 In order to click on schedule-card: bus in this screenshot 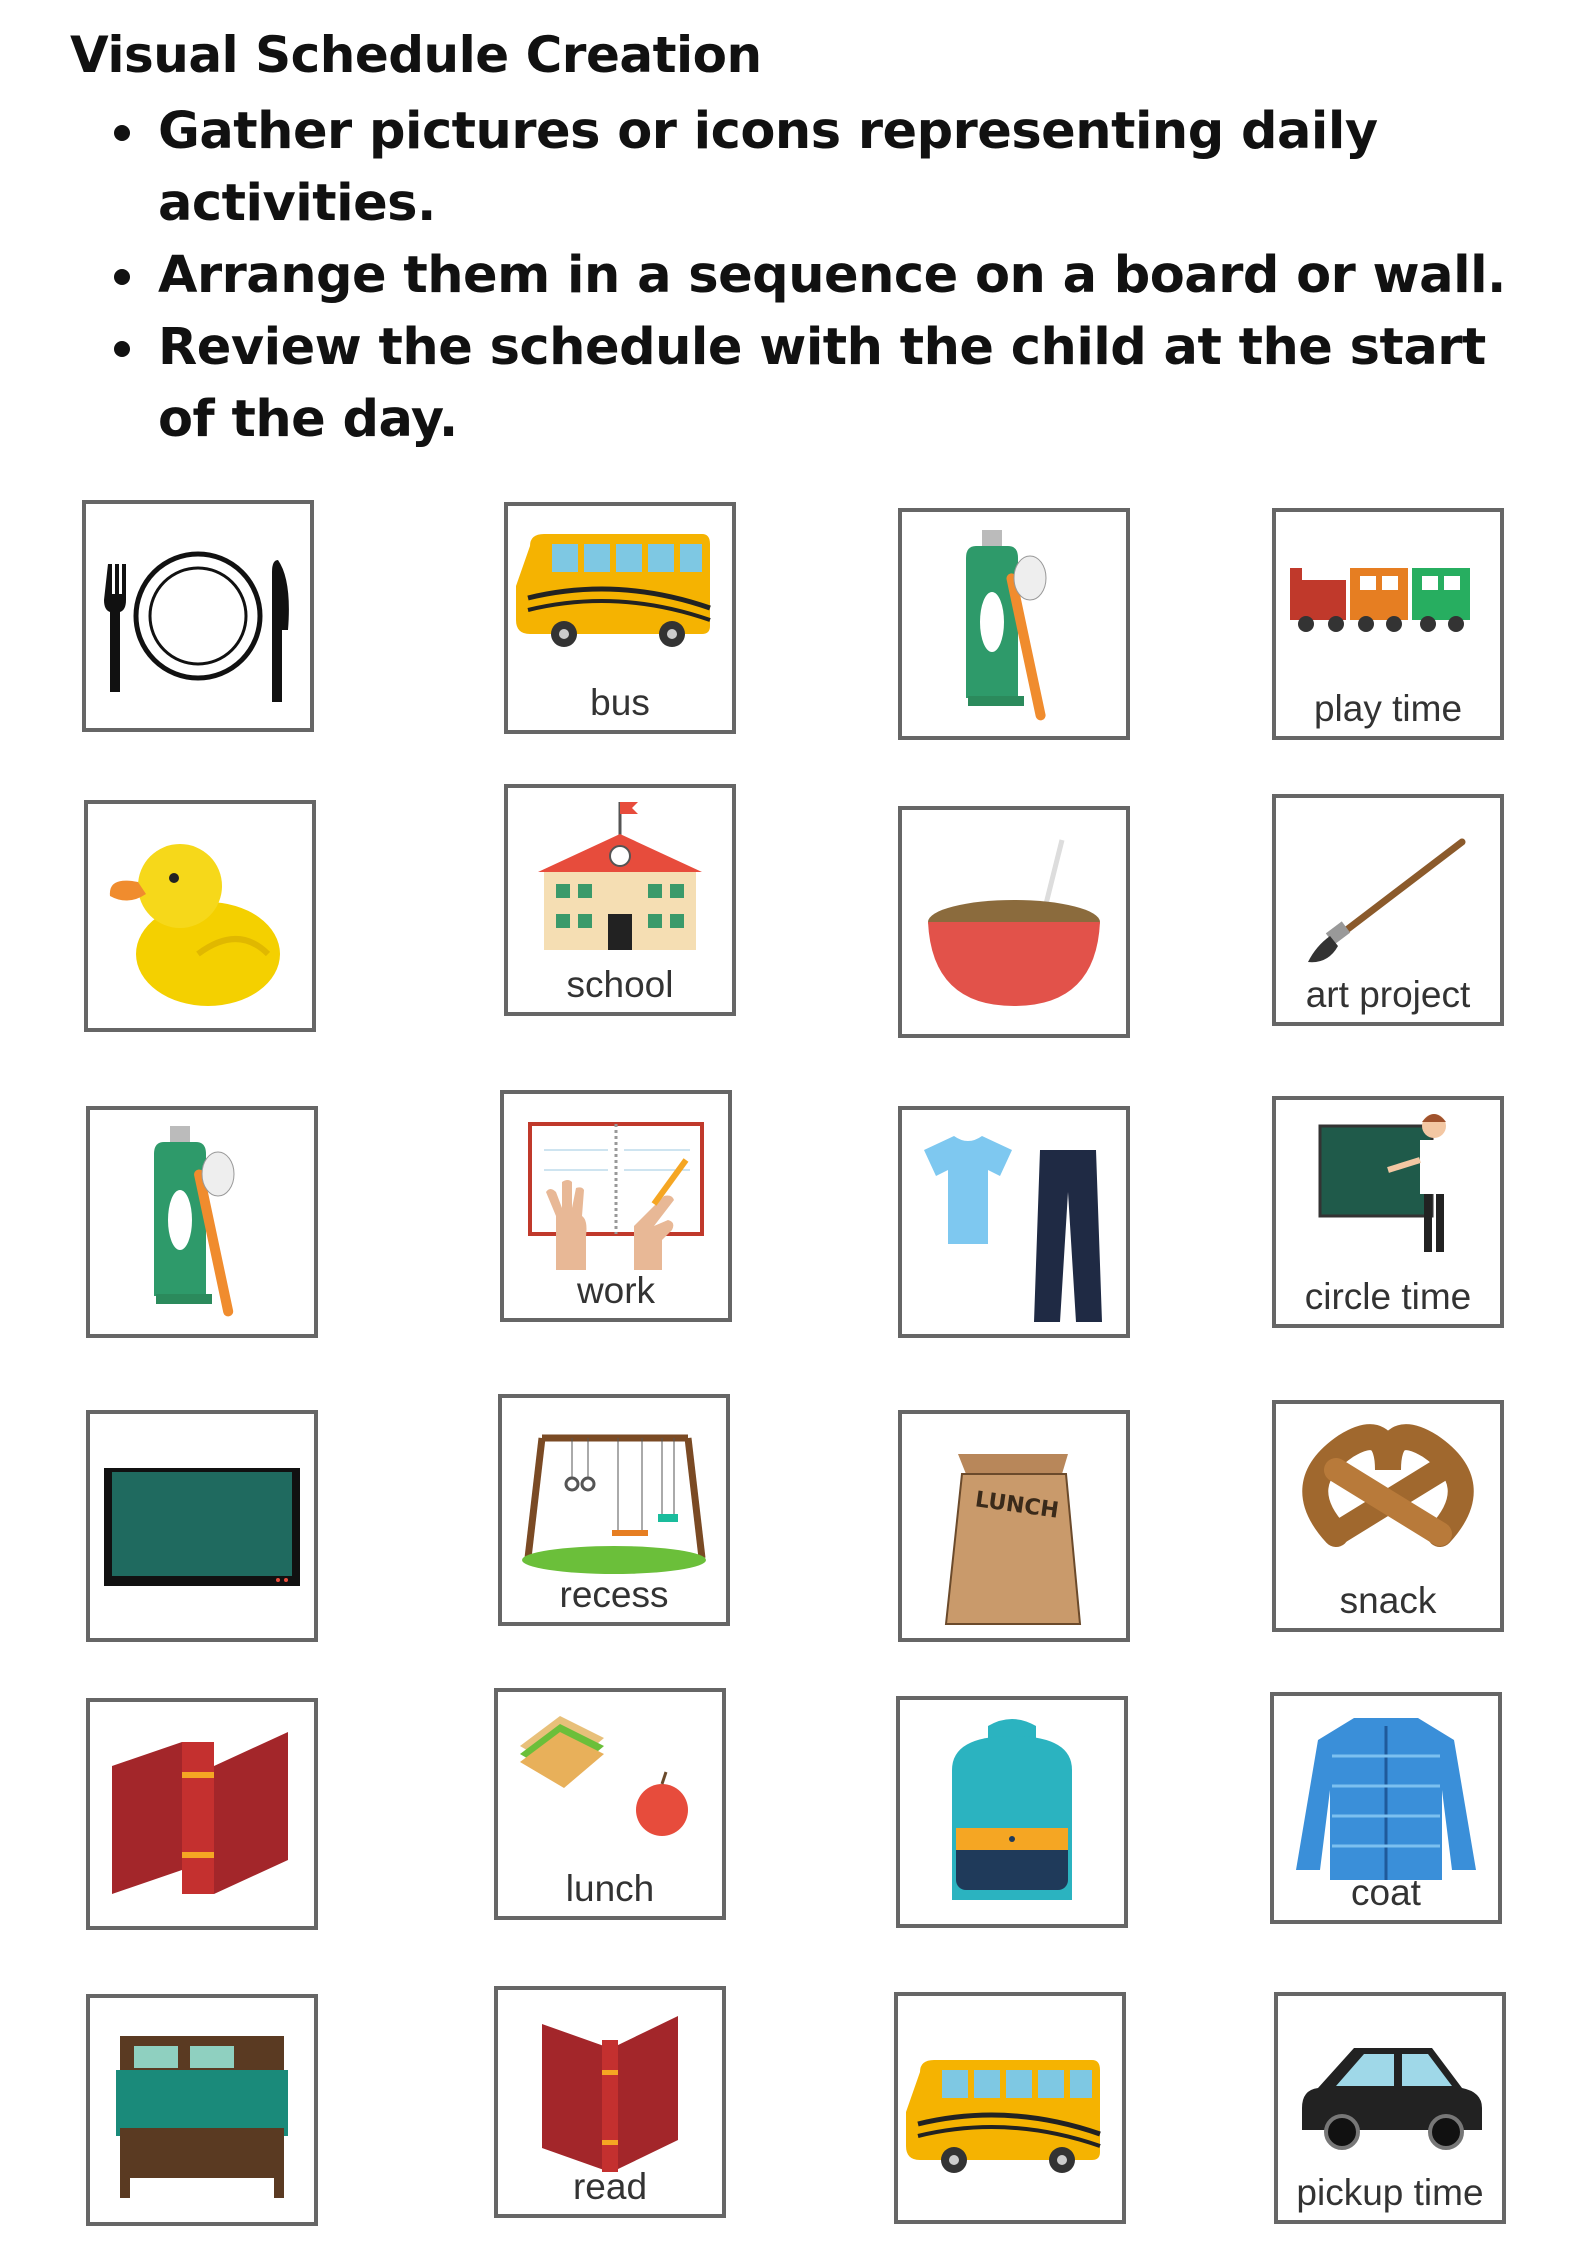, I will do `click(620, 618)`.